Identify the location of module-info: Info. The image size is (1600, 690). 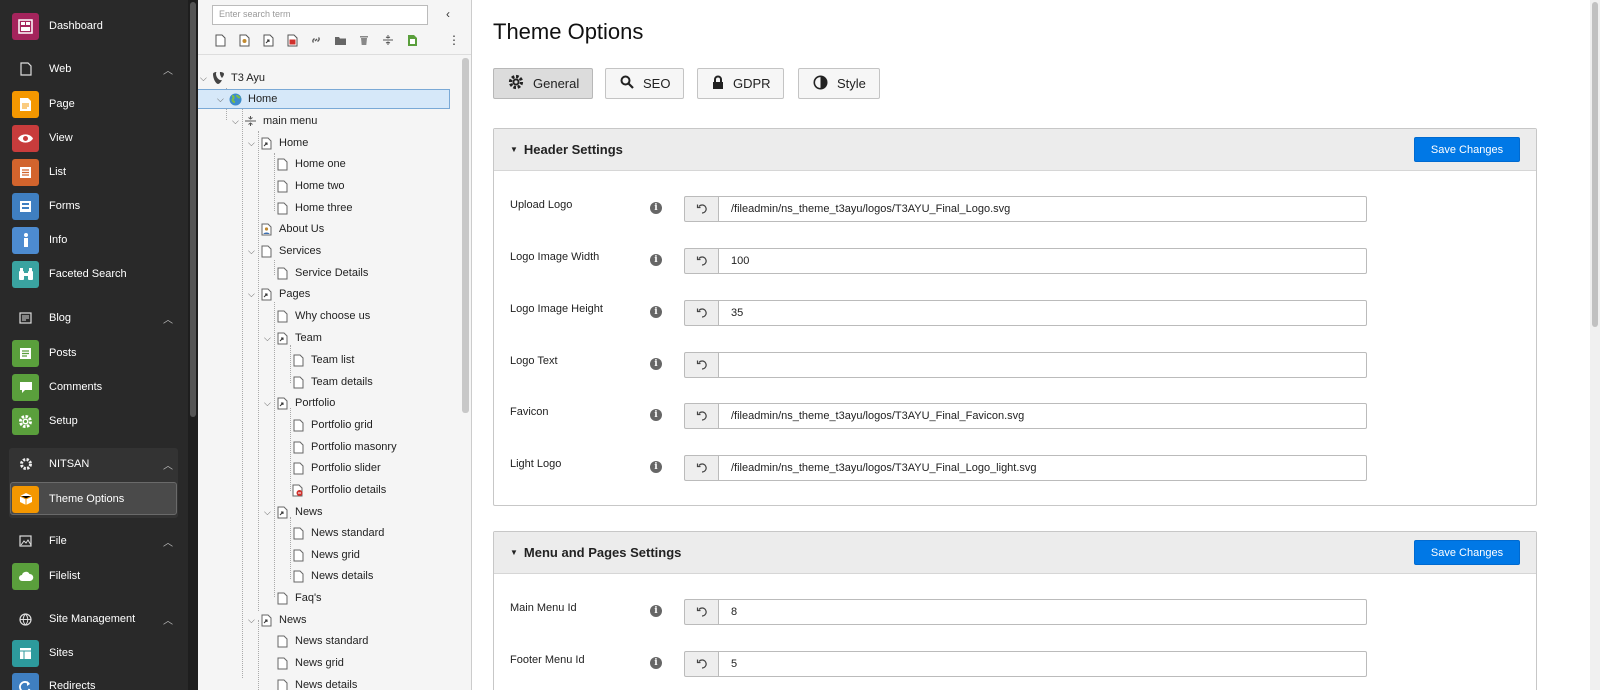
(94, 240).